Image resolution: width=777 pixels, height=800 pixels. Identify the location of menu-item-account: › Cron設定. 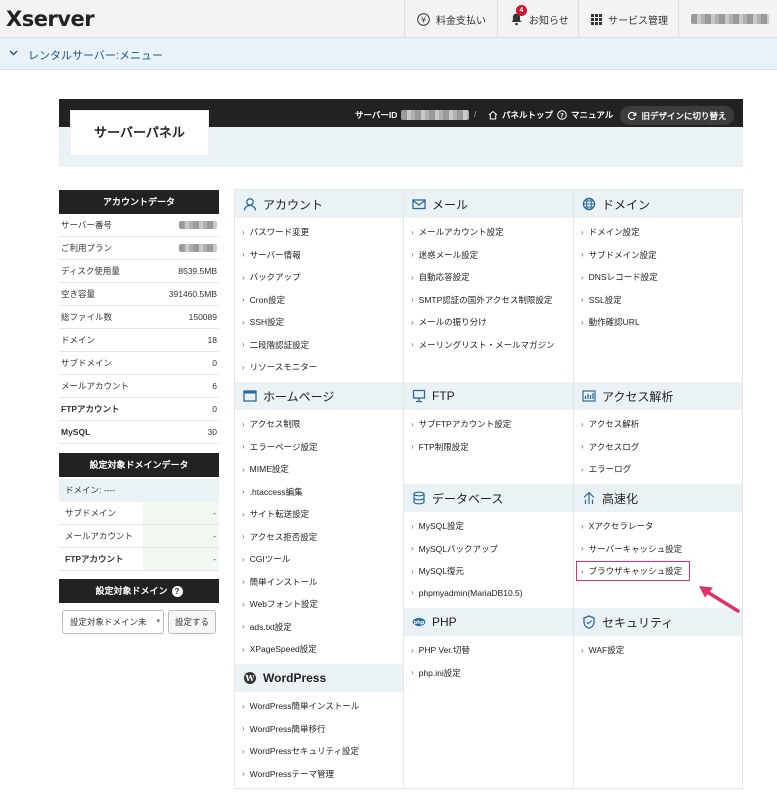
(263, 300).